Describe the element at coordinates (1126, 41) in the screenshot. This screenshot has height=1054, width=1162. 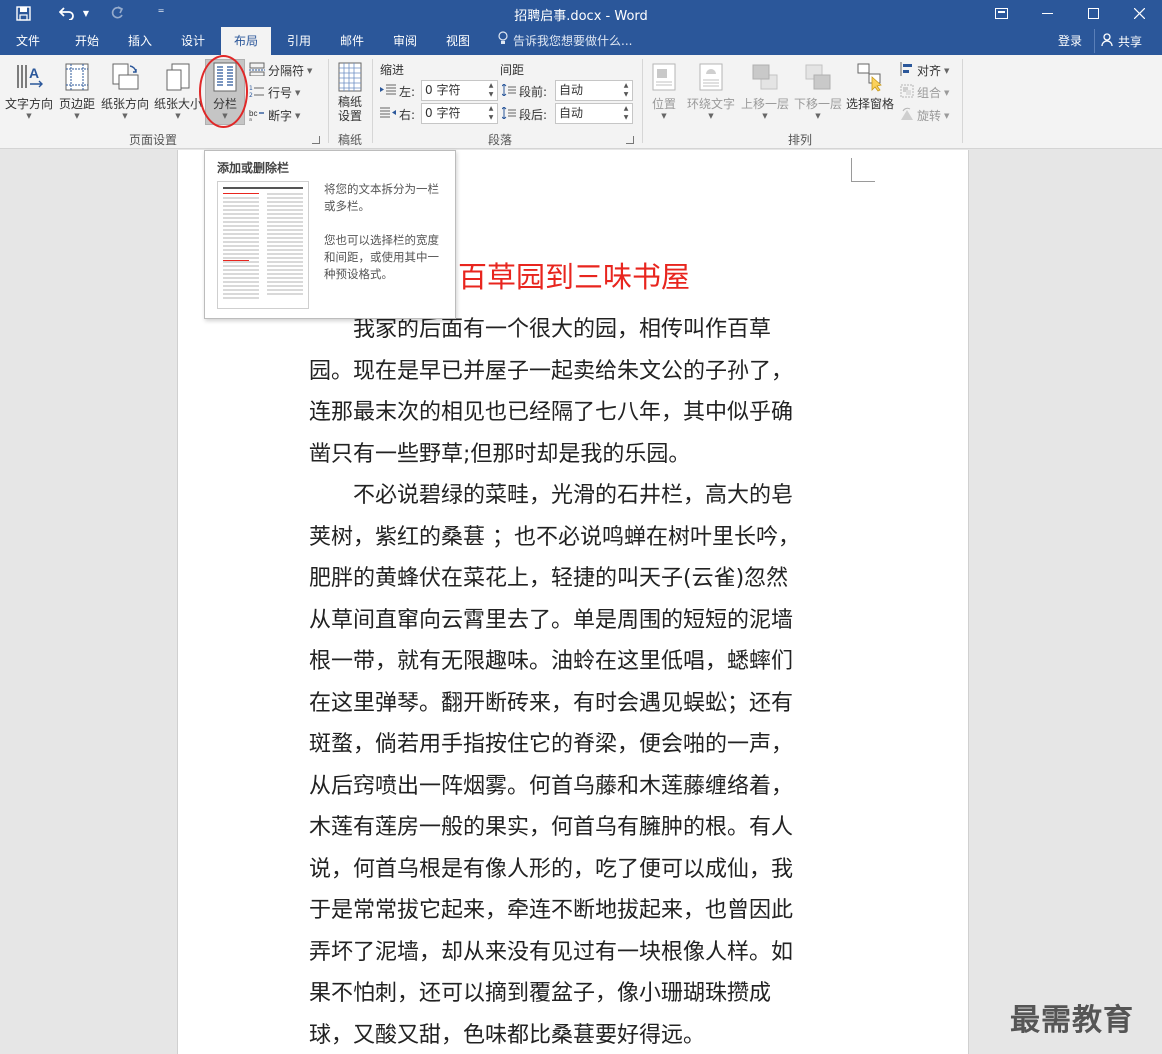
I see `share-button: 共享` at that location.